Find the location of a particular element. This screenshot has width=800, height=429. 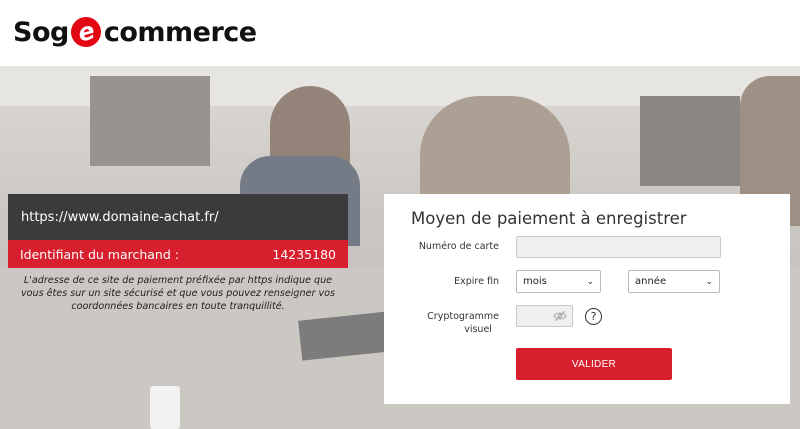

merchant-id-value: 14235180 is located at coordinates (304, 254).